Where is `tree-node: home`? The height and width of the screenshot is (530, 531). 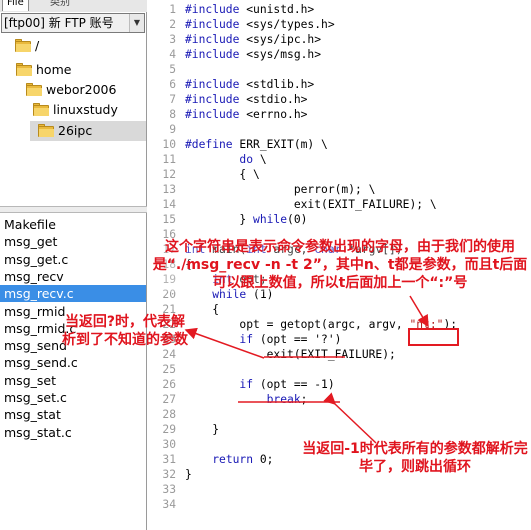 tree-node: home is located at coordinates (43, 70).